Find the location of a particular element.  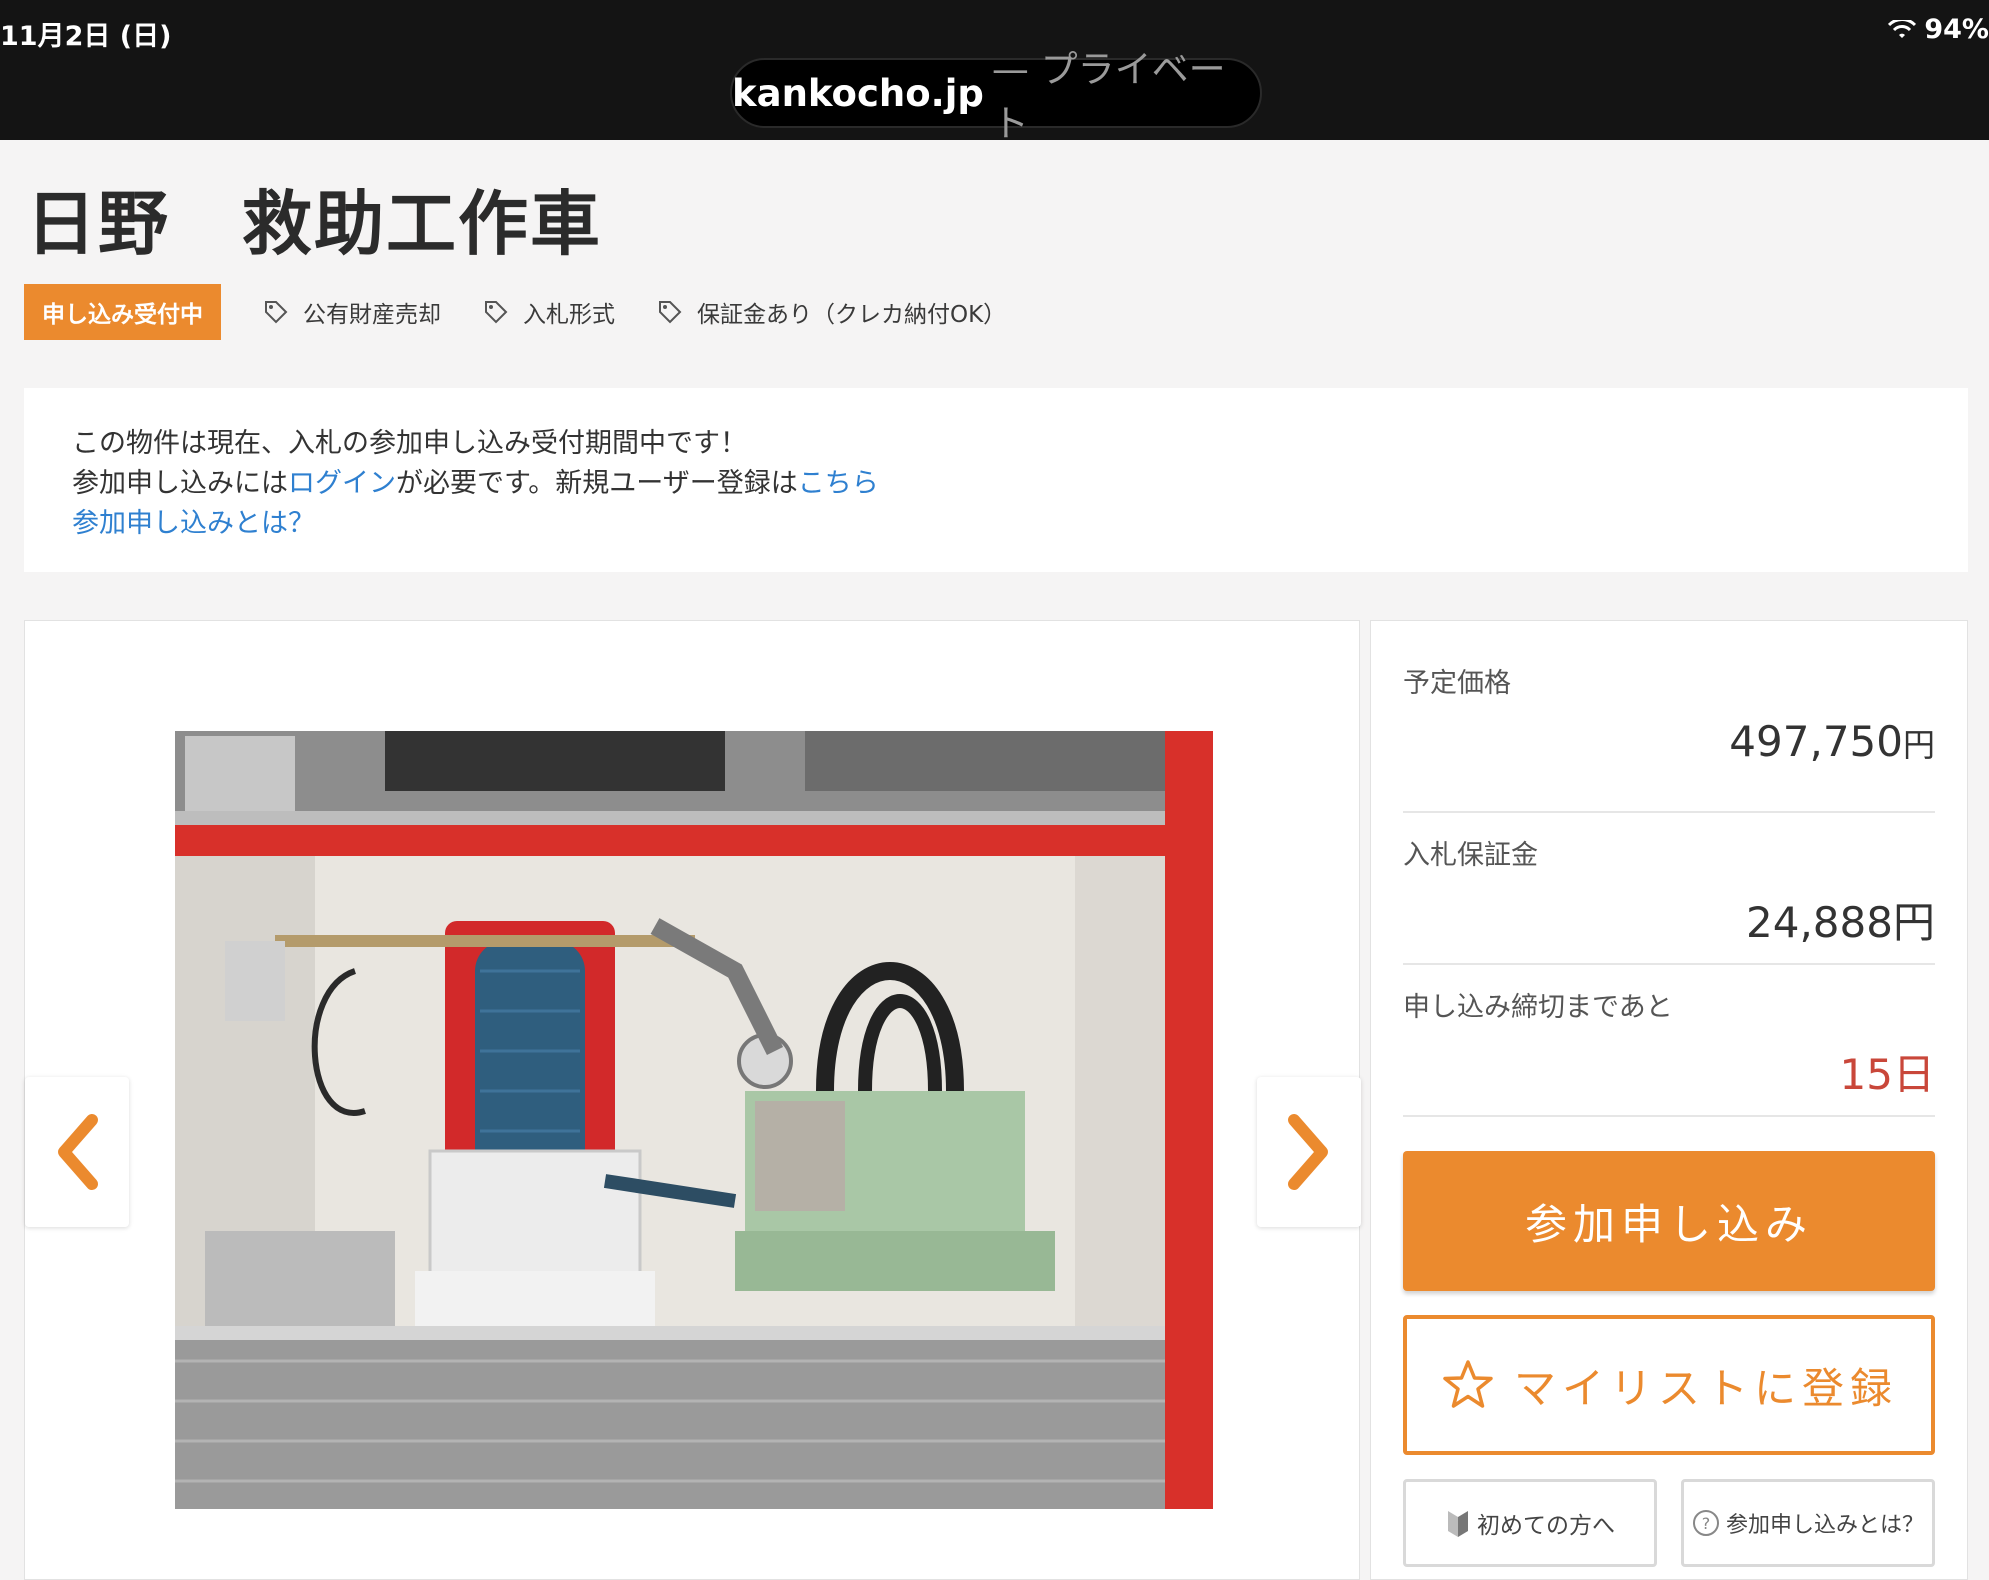

tag-item: 入札形式 is located at coordinates (549, 312).